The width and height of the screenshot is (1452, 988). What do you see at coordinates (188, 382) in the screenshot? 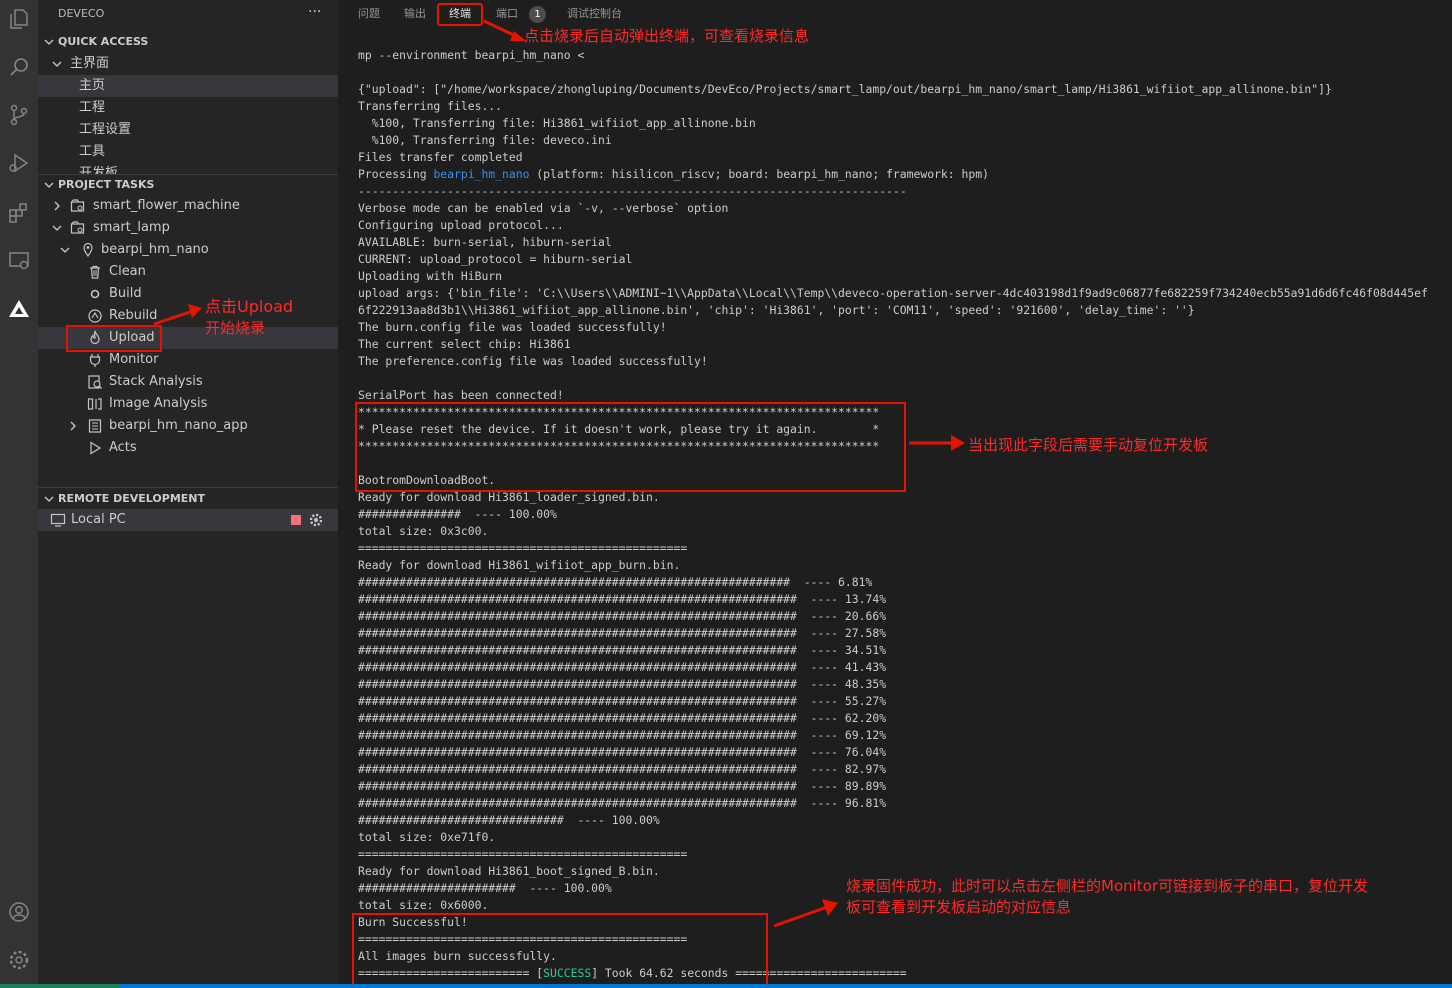
I see `task-stack-analysis: Stack Analysis` at bounding box center [188, 382].